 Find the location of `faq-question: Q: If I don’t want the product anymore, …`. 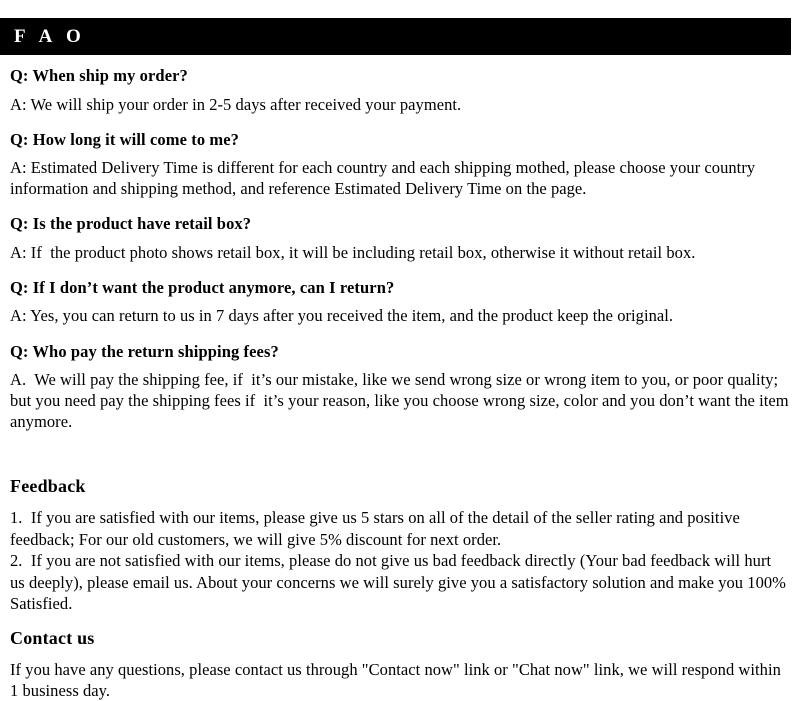

faq-question: Q: If I don’t want the product anymore, … is located at coordinates (202, 287).